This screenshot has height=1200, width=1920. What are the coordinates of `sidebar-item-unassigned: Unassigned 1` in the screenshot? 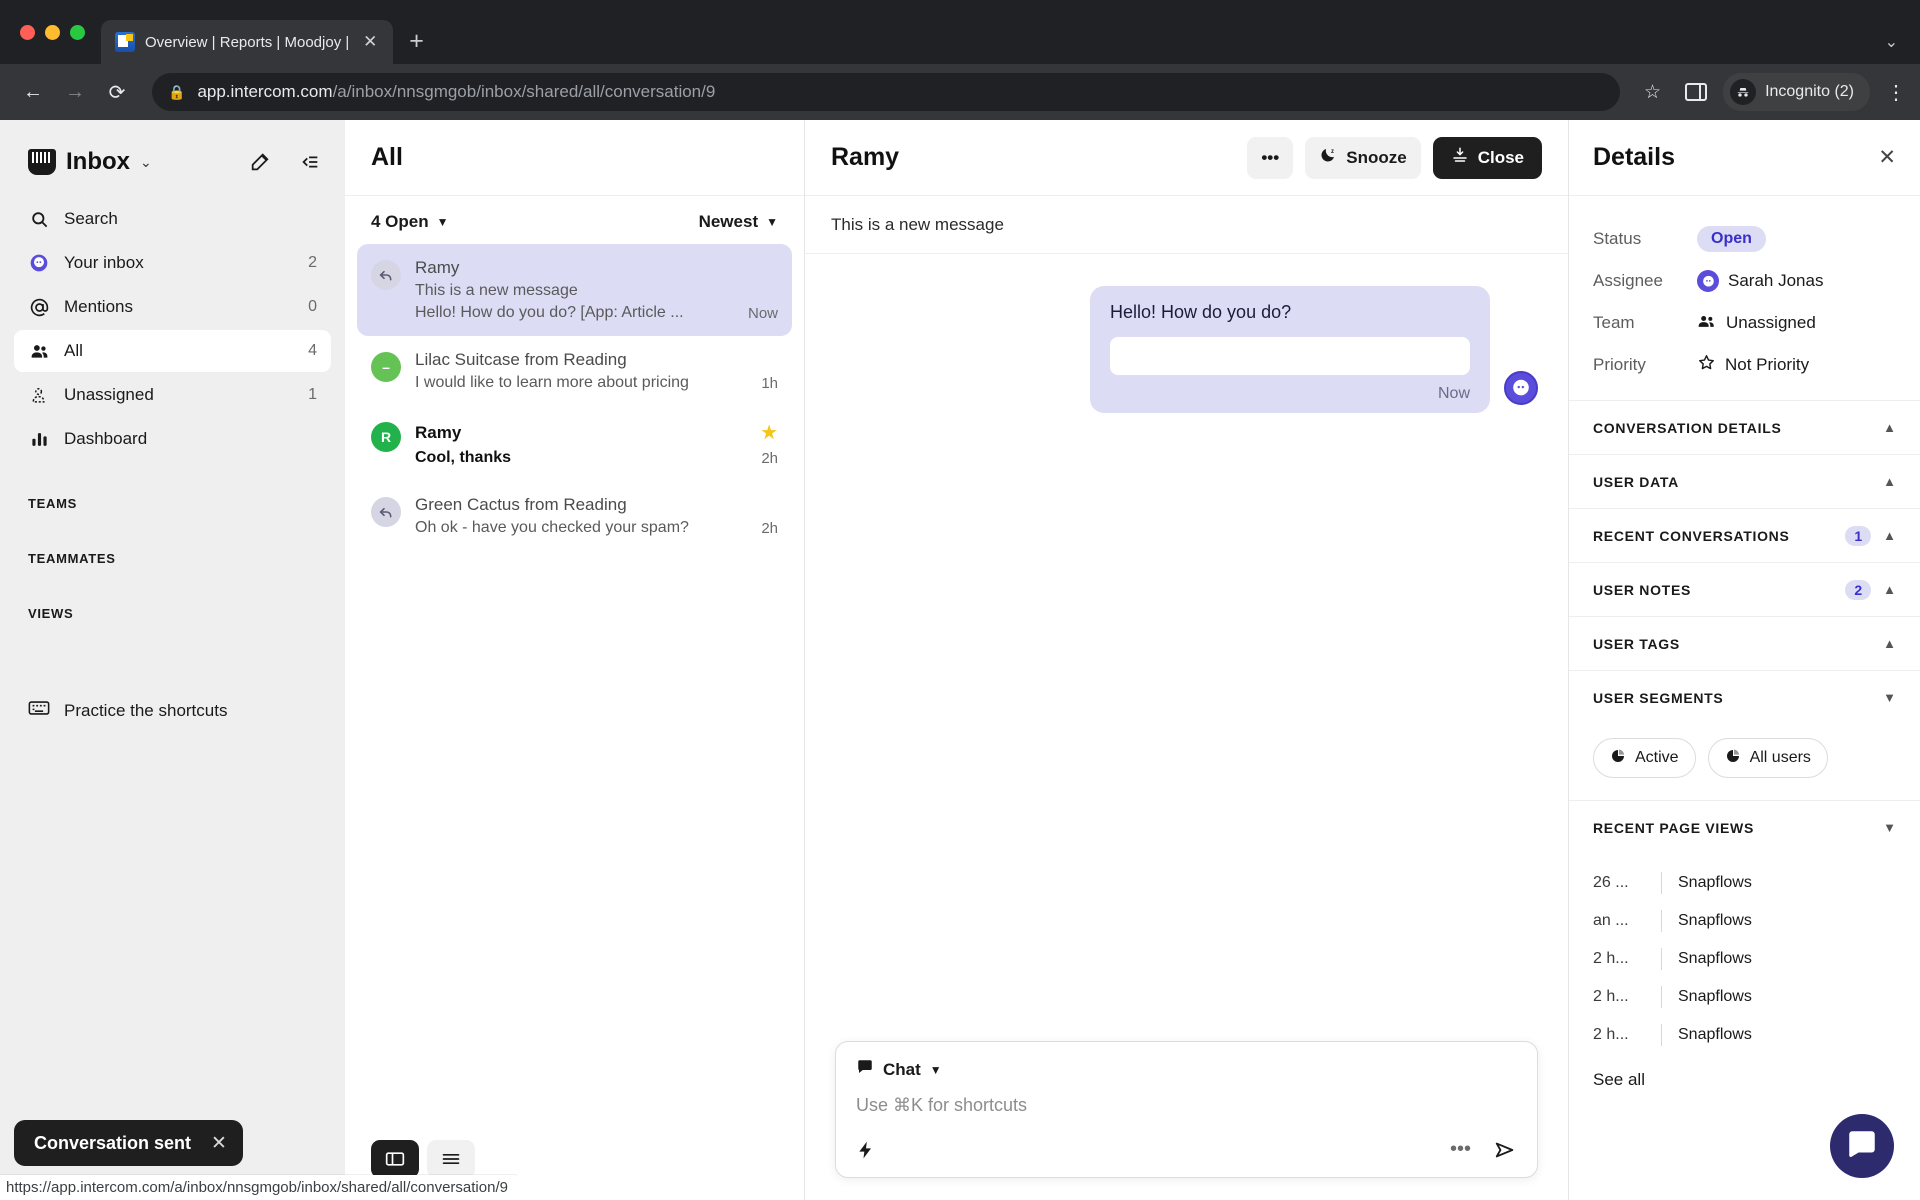 It's located at (172, 395).